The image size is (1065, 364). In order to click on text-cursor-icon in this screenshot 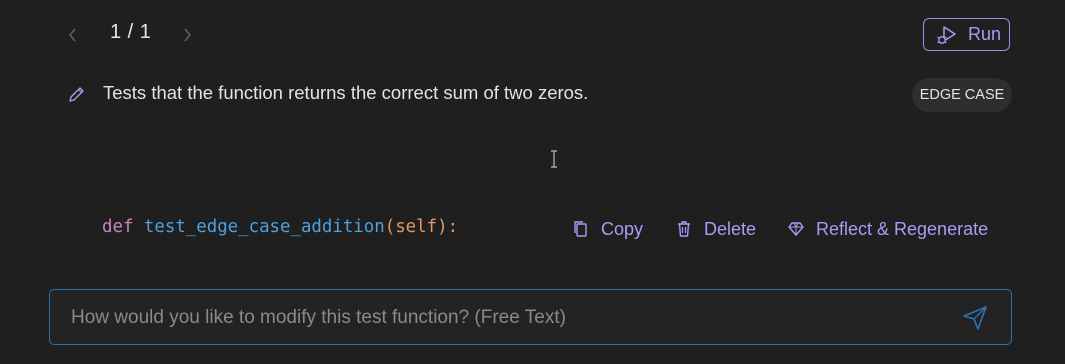, I will do `click(554, 159)`.